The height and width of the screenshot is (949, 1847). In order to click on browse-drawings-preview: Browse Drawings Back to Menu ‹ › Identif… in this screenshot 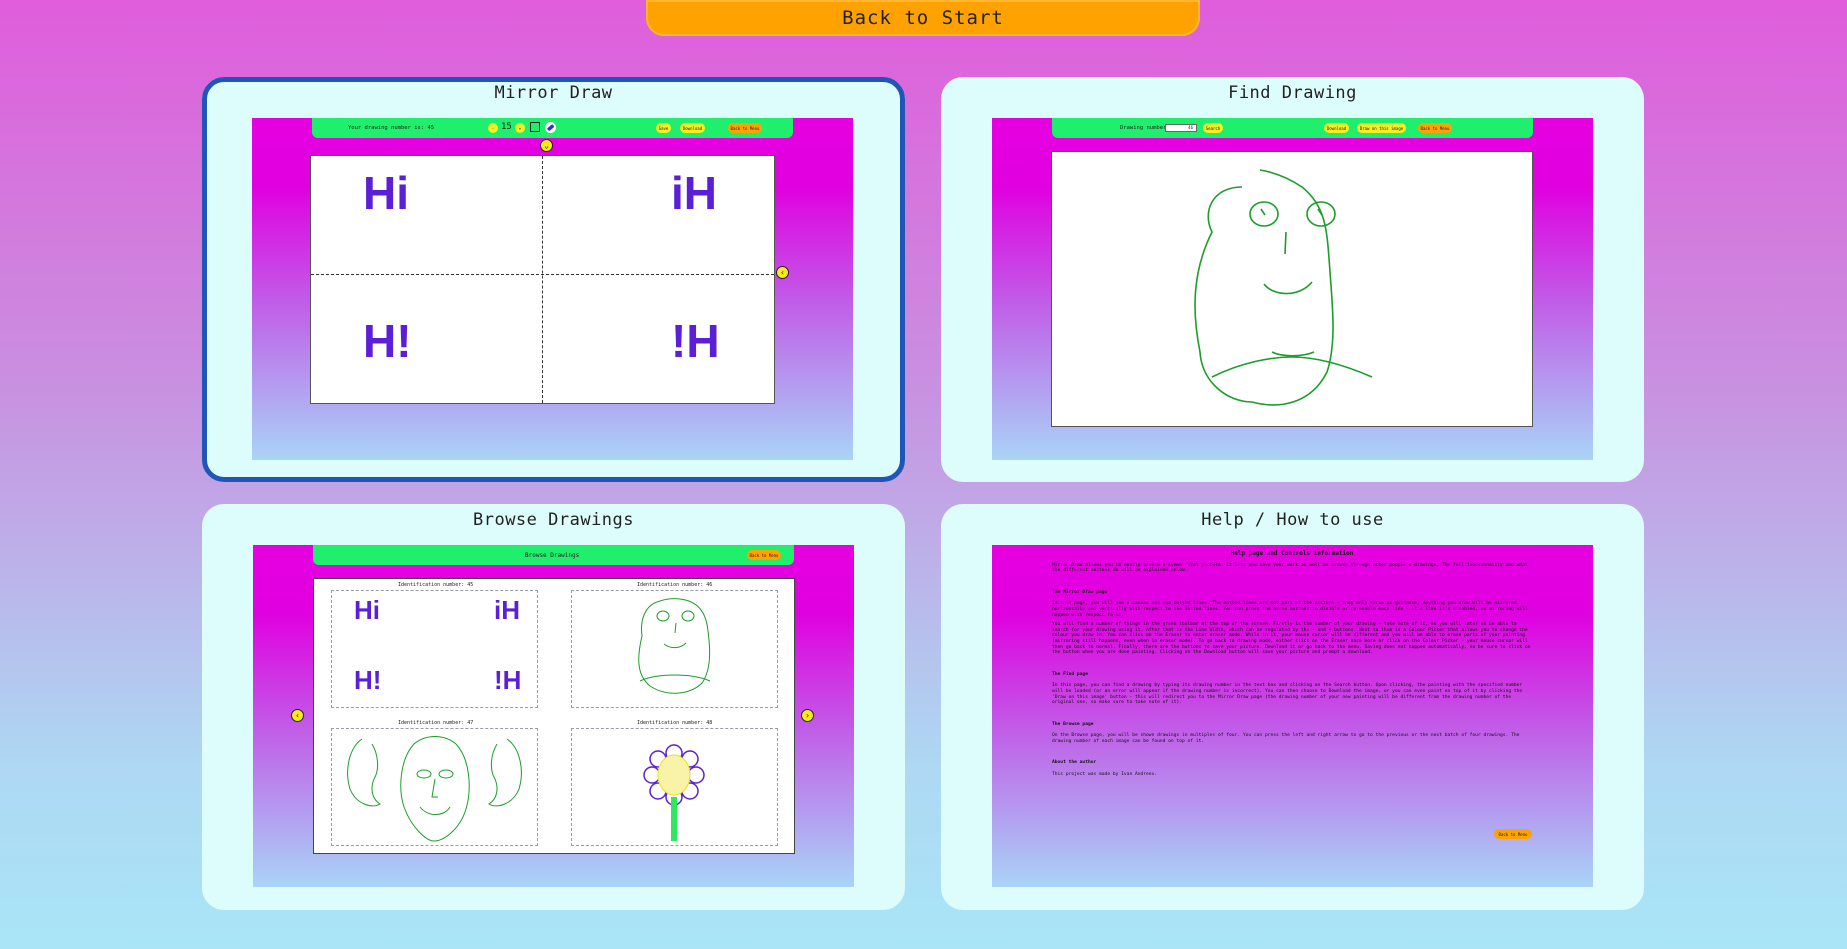, I will do `click(553, 716)`.